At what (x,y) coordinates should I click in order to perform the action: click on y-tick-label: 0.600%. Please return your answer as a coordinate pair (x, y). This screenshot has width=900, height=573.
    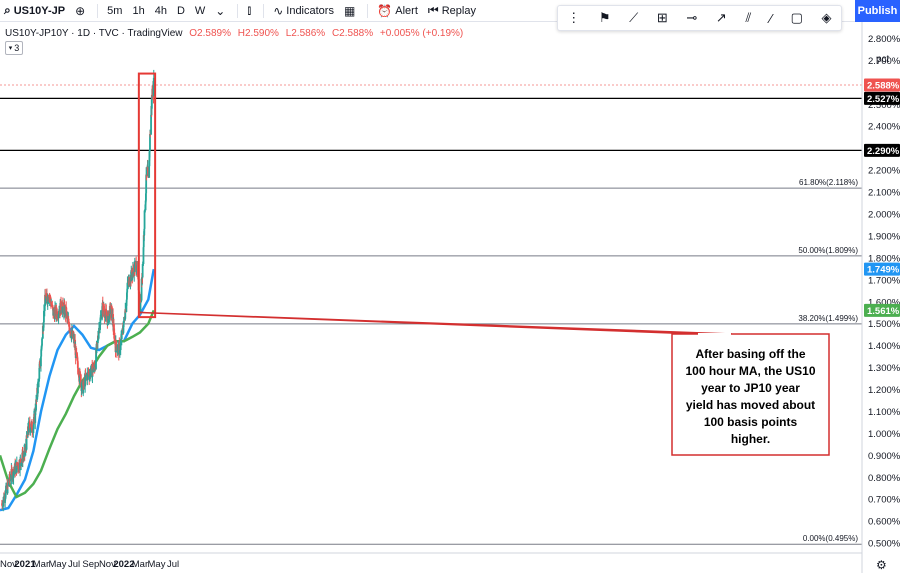
    Looking at the image, I should click on (884, 522).